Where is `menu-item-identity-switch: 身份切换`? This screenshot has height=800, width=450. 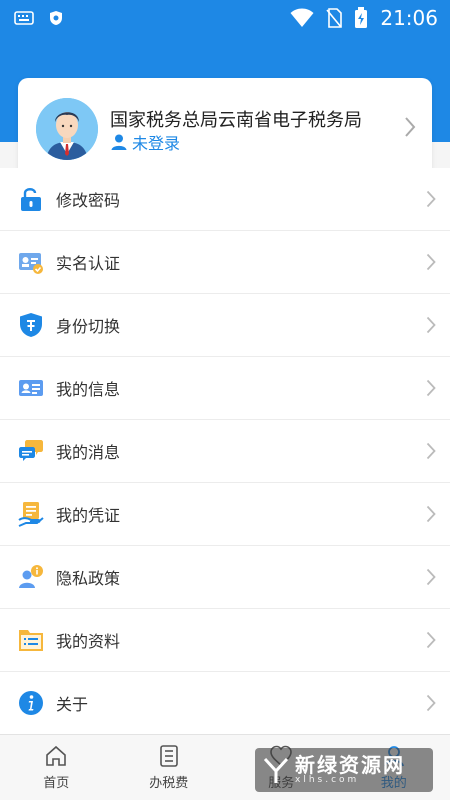 menu-item-identity-switch: 身份切换 is located at coordinates (225, 325).